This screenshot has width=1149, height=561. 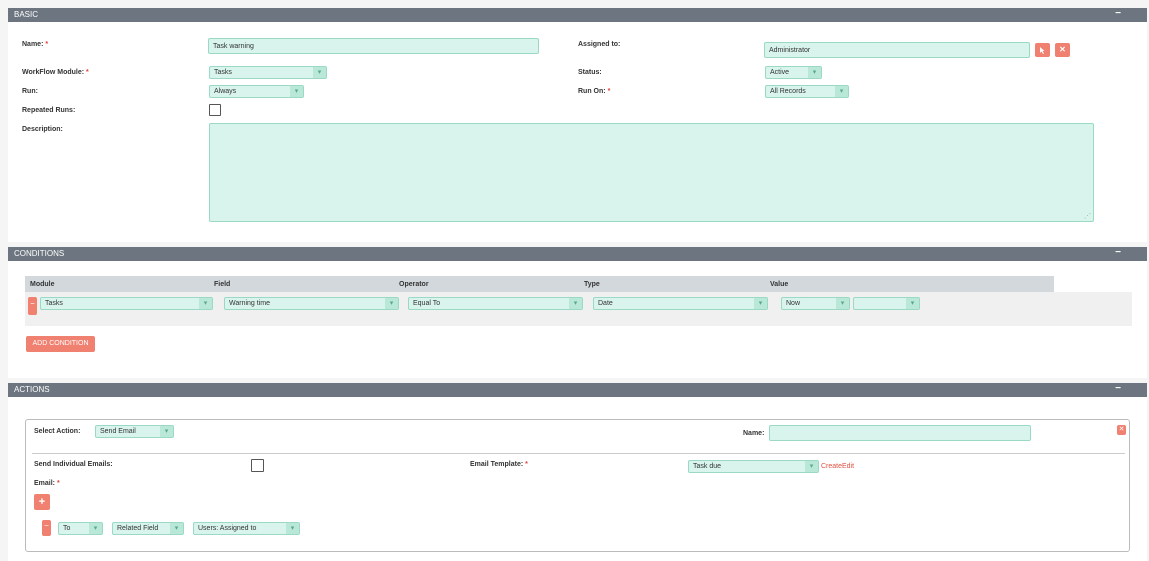 What do you see at coordinates (680, 303) in the screenshot?
I see `condition-type-select: Date ▾` at bounding box center [680, 303].